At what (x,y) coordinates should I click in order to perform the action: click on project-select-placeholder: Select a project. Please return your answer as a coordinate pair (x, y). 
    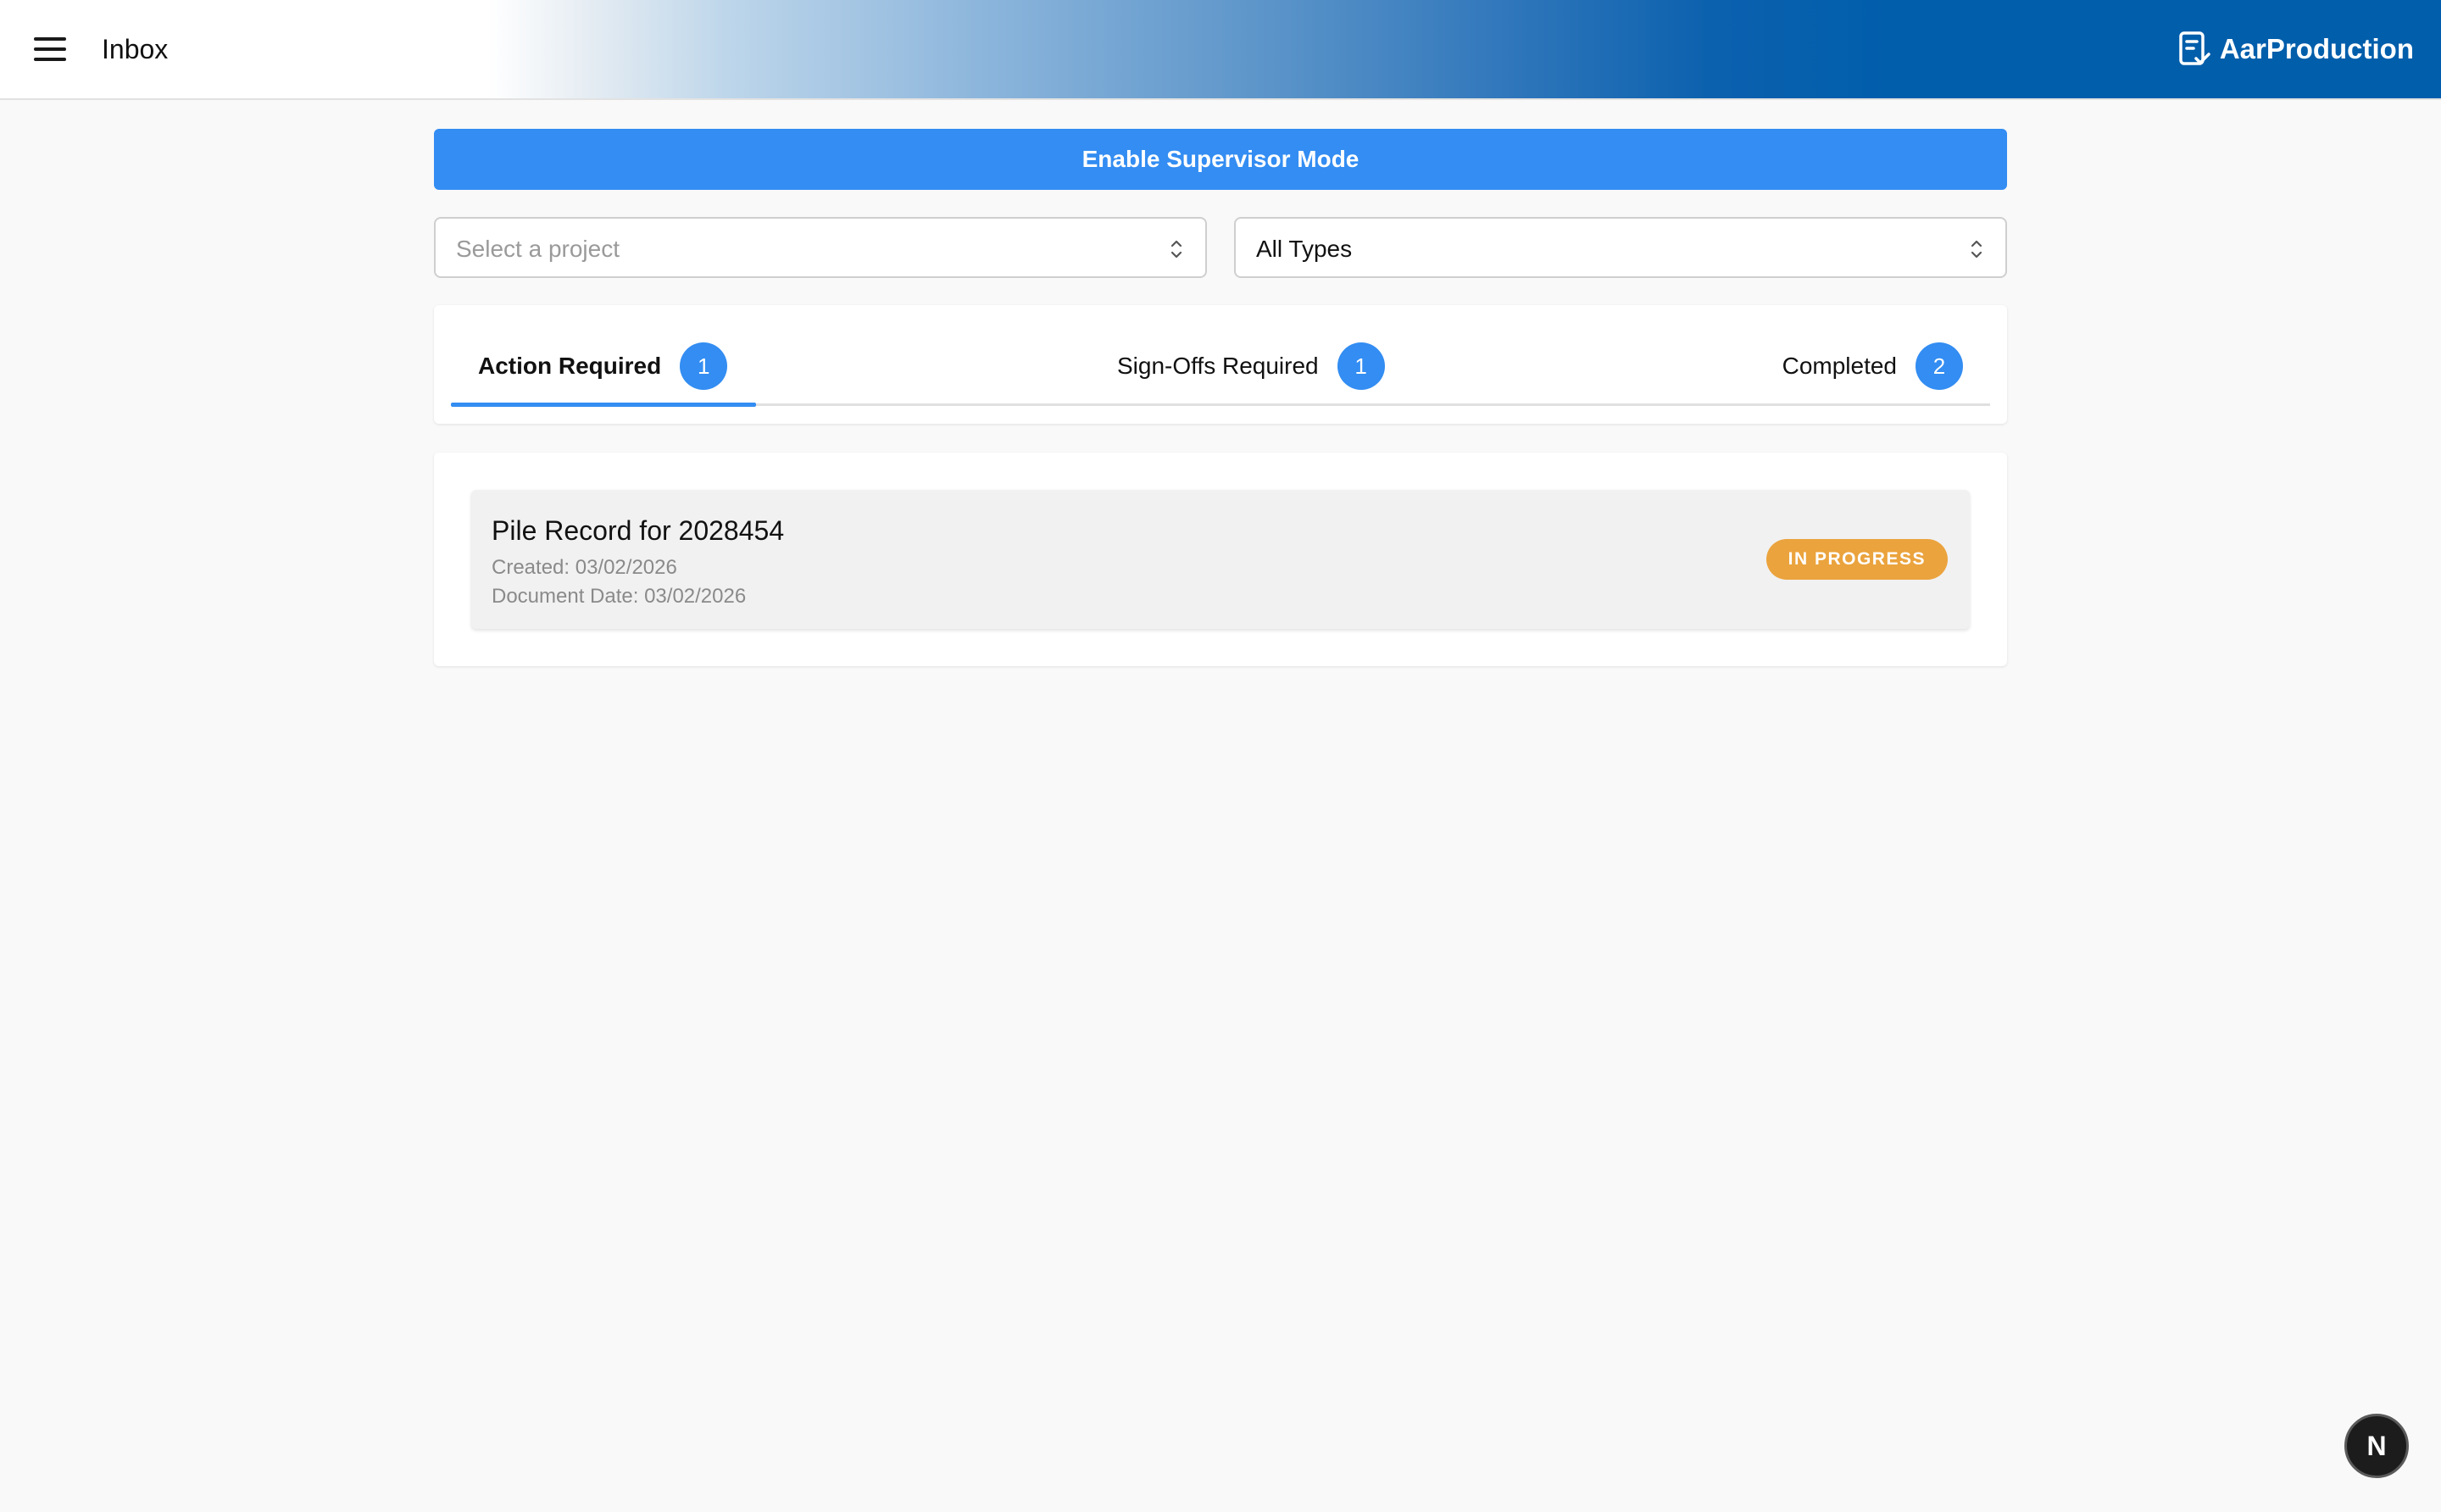
    Looking at the image, I should click on (538, 249).